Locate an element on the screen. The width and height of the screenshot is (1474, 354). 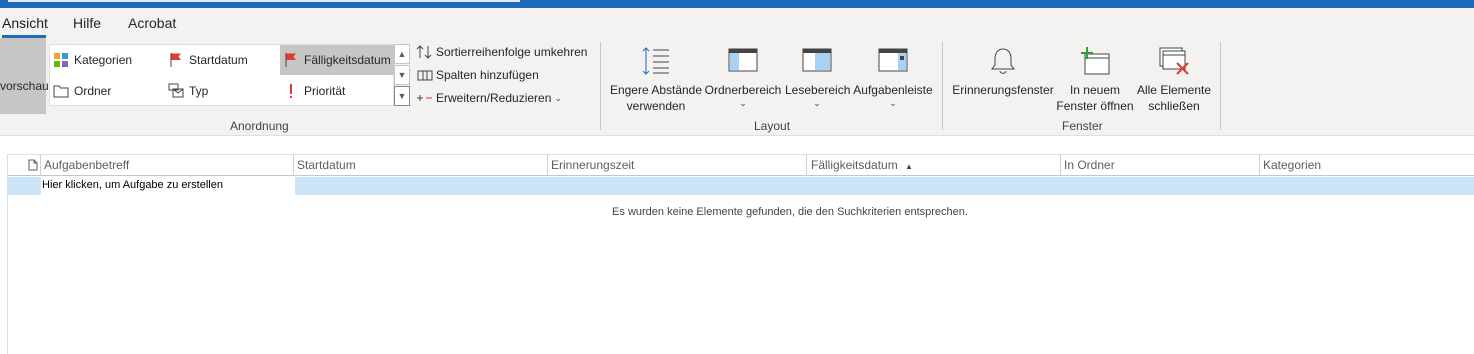
reading-pane-button: Lesebereich ⌄ is located at coordinates (818, 76).